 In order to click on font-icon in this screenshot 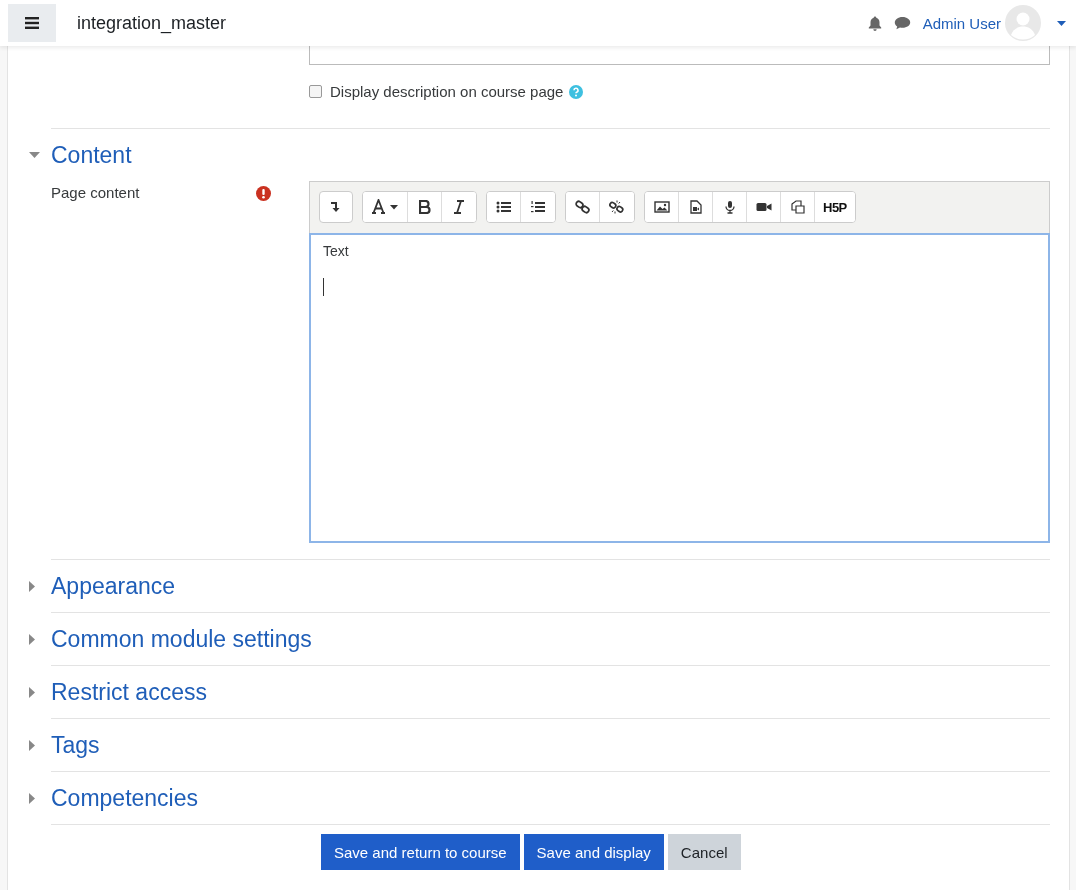, I will do `click(385, 207)`.